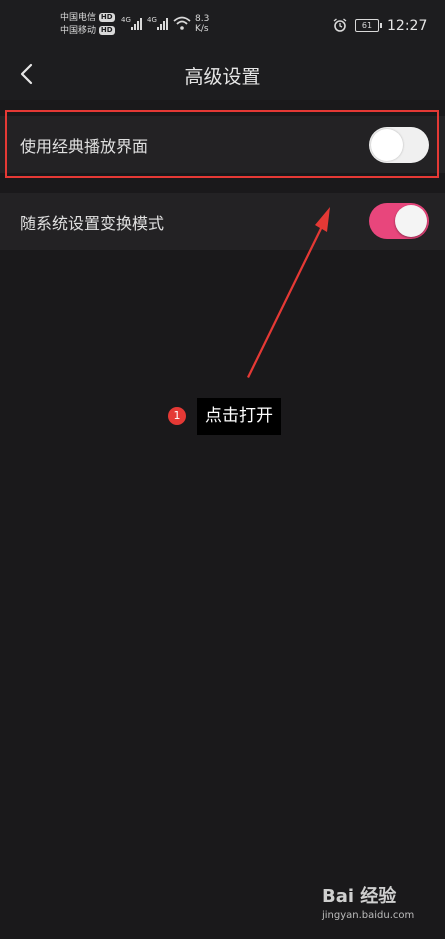  I want to click on step-badge: 1, so click(177, 416).